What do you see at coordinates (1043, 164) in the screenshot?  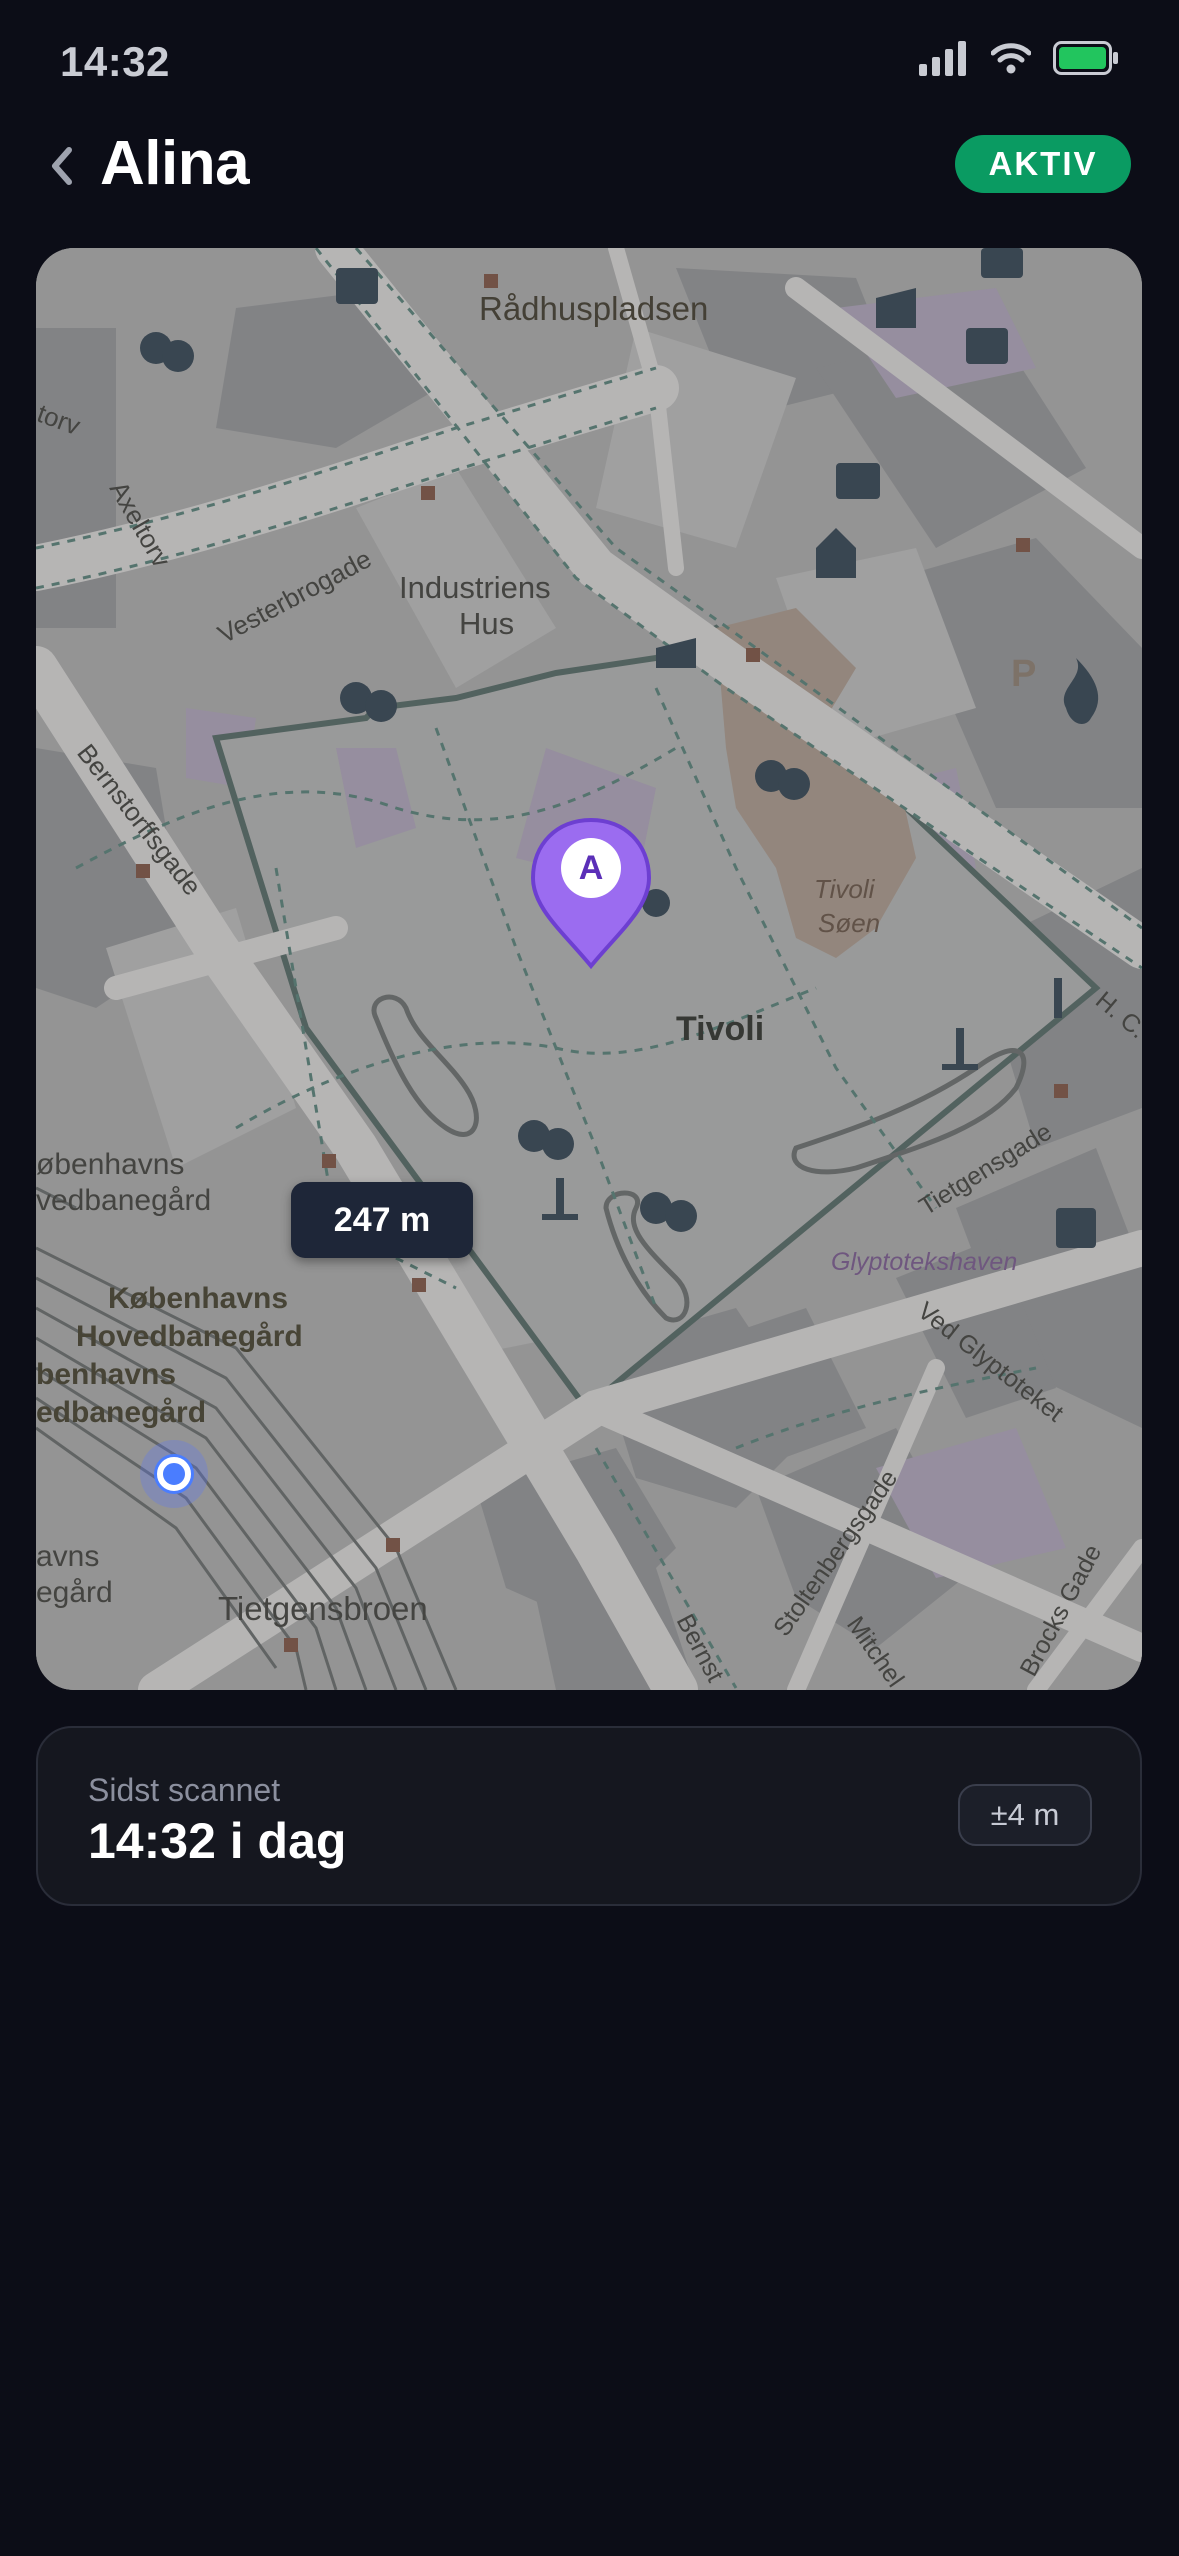 I see `status-badge: AKTIV` at bounding box center [1043, 164].